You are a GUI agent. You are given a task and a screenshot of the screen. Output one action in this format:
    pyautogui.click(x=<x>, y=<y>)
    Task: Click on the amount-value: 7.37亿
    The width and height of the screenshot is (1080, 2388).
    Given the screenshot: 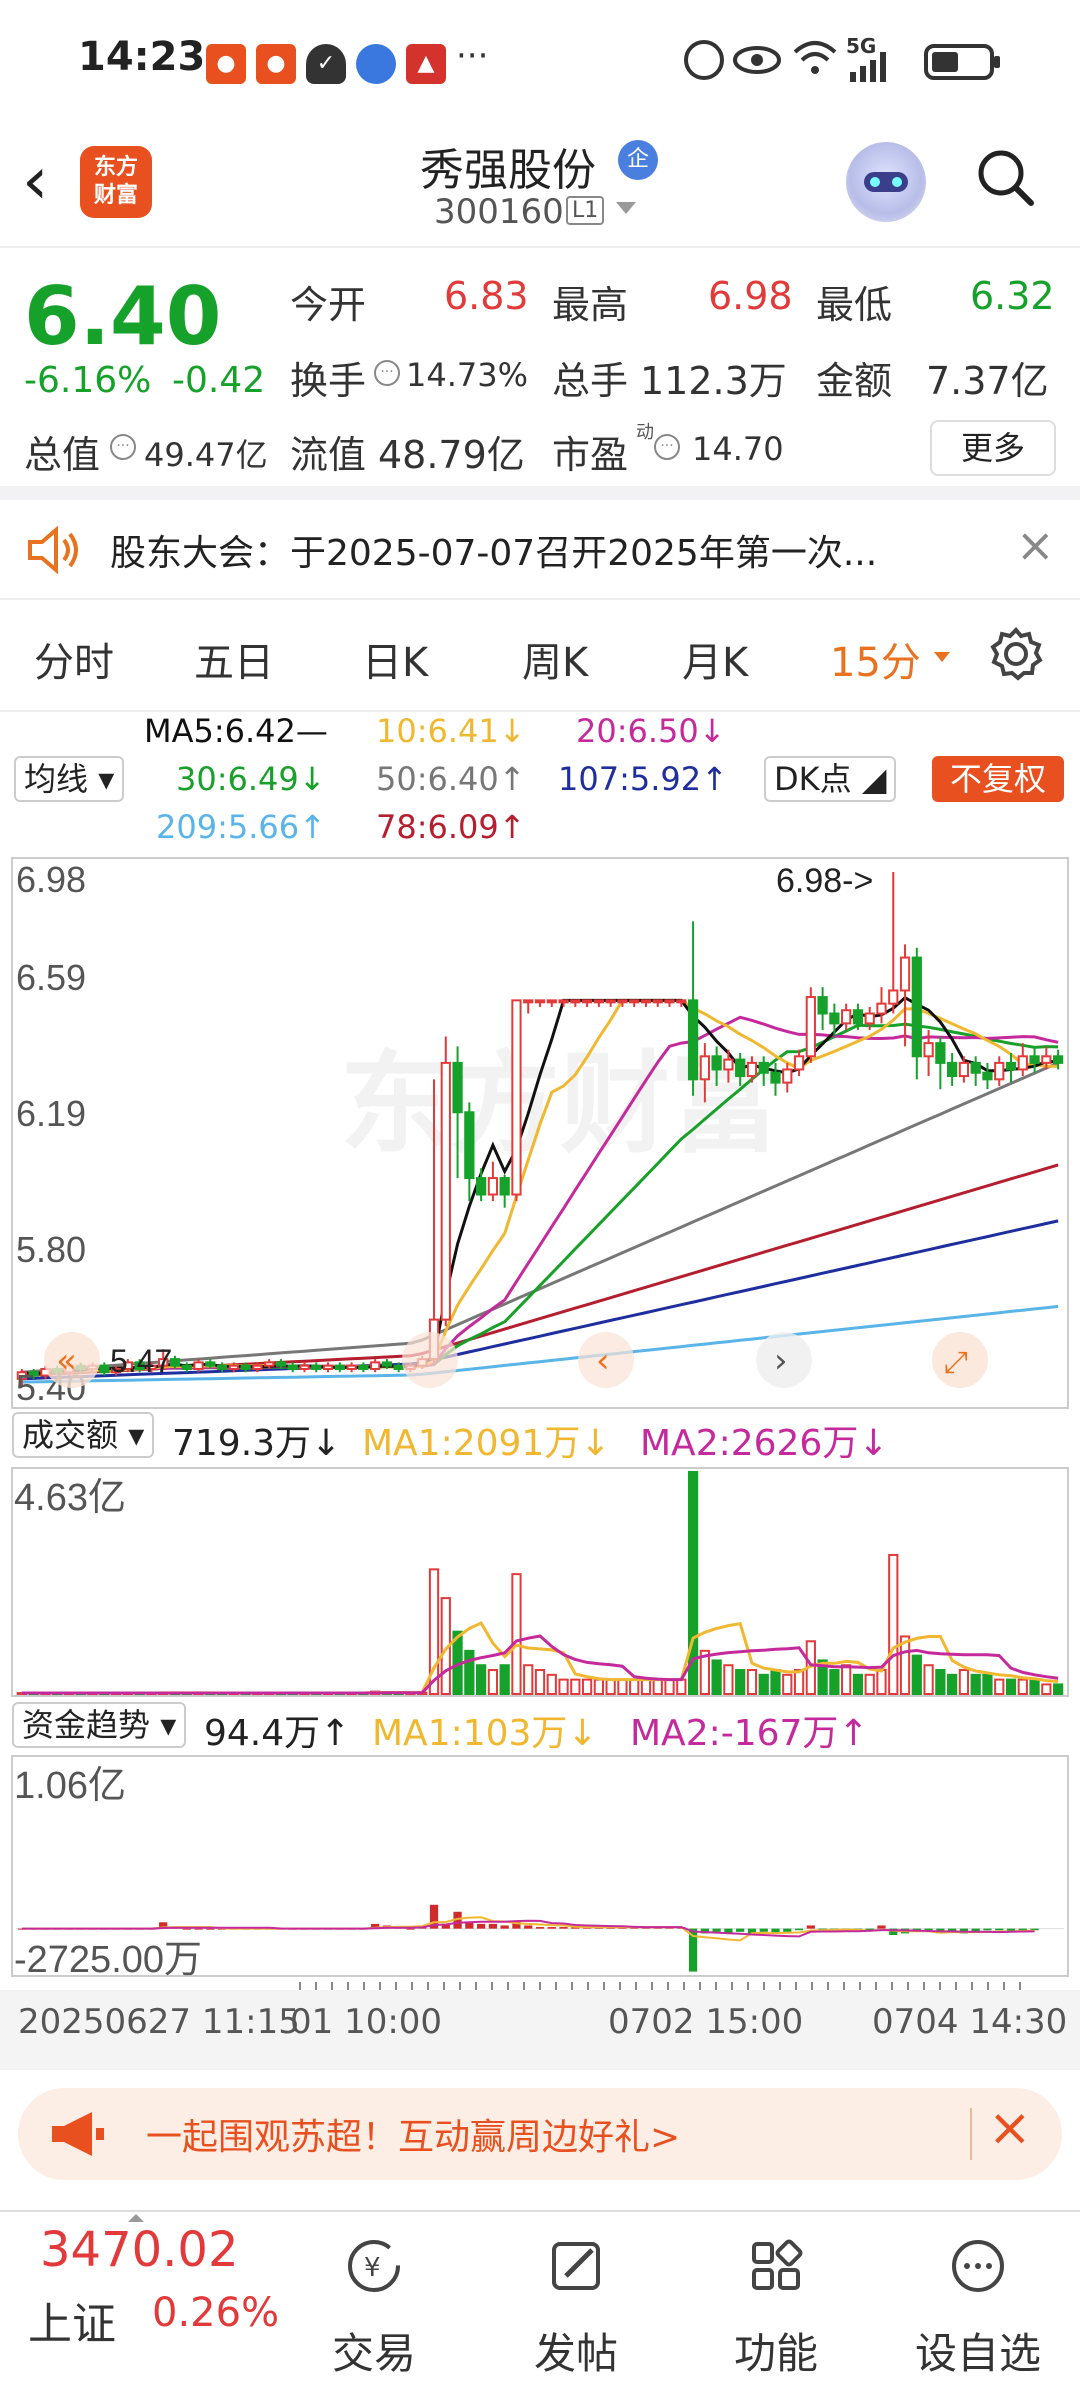 What is the action you would take?
    pyautogui.click(x=987, y=381)
    